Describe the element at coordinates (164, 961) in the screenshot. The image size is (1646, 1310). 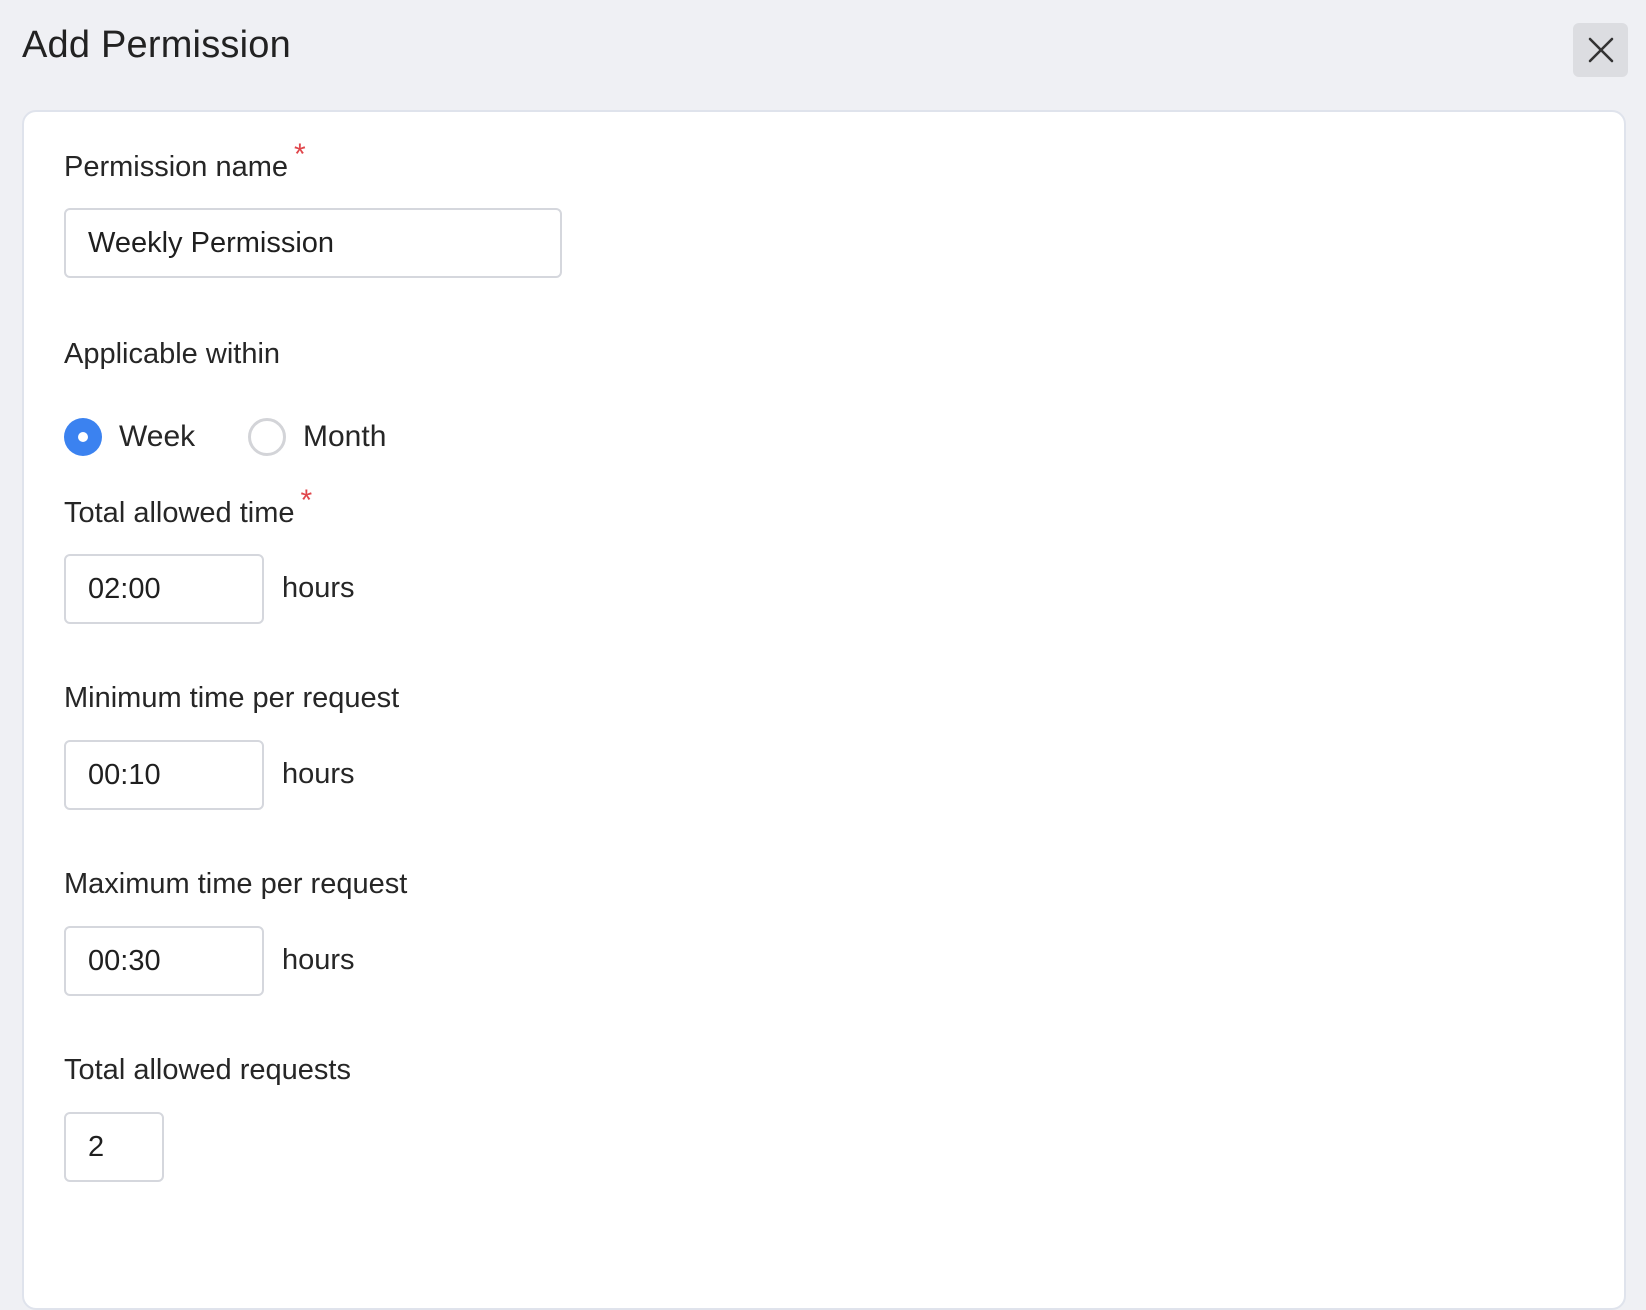
I see `maximum-time-input` at that location.